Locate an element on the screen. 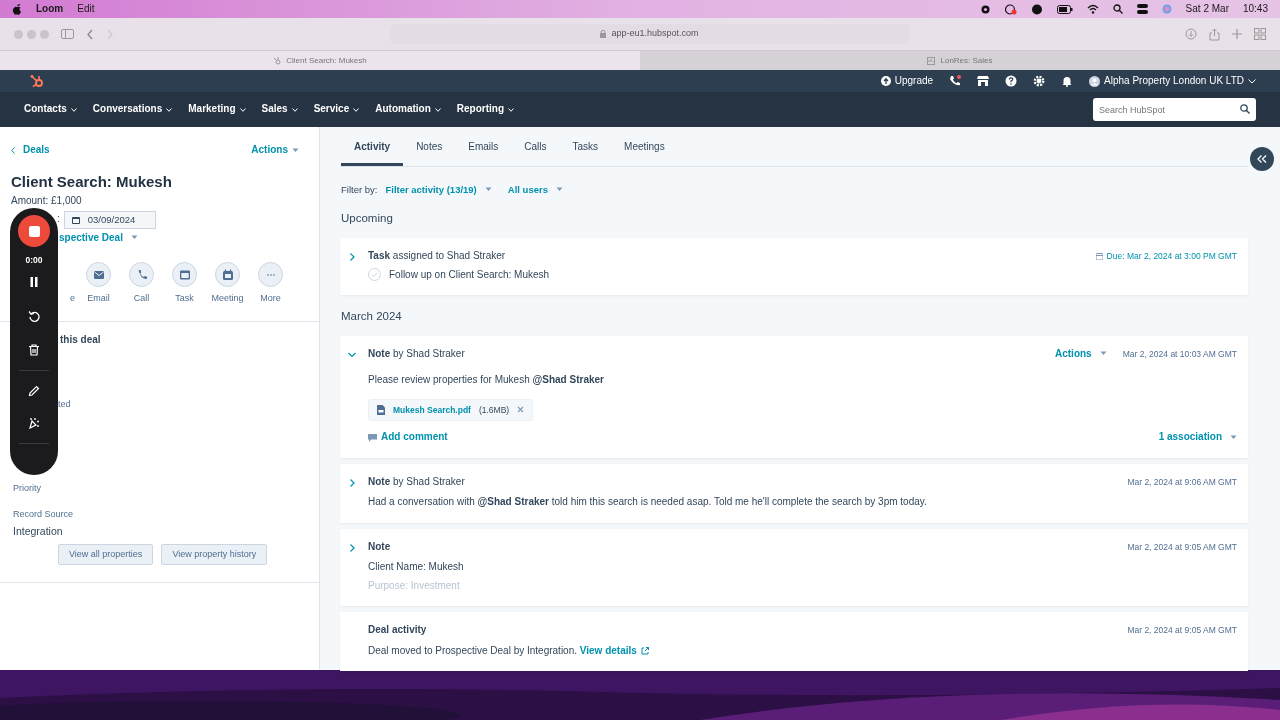  settings-icon is located at coordinates (1039, 81).